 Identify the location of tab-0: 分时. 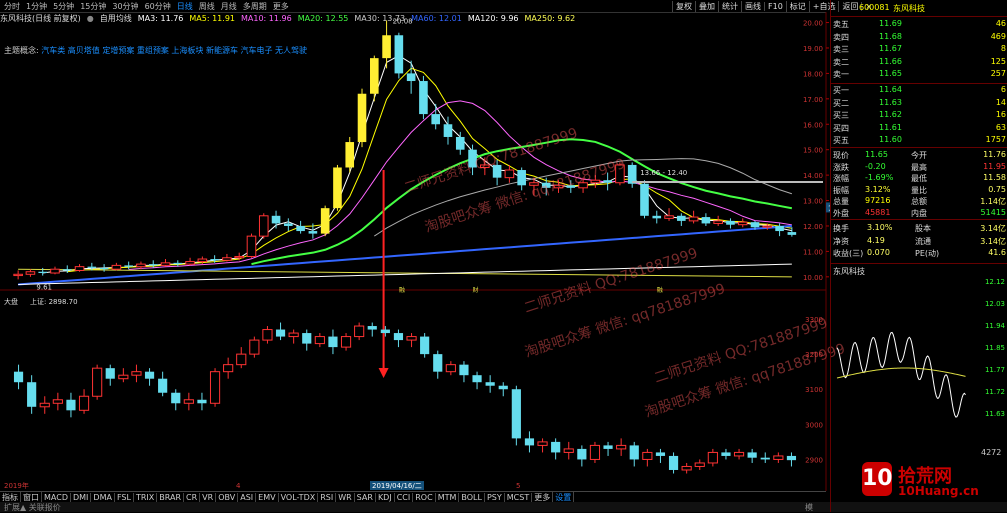
(10, 6).